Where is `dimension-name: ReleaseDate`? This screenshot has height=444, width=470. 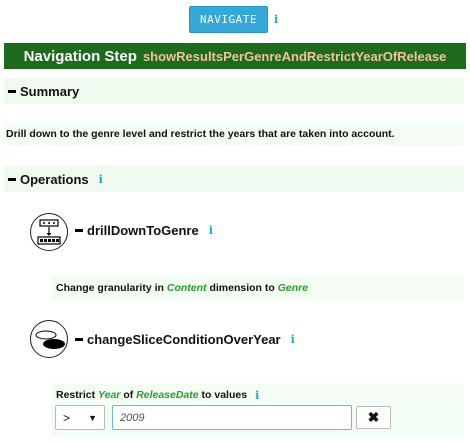 dimension-name: ReleaseDate is located at coordinates (167, 395).